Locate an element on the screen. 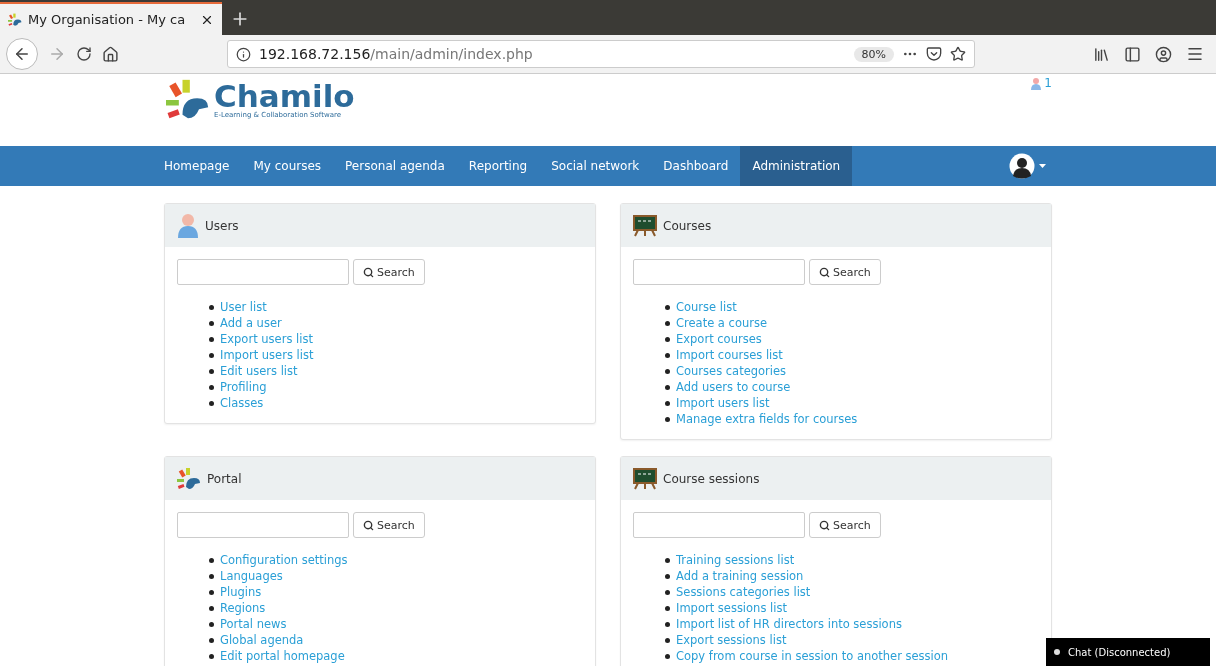  admin-link: User list is located at coordinates (243, 307).